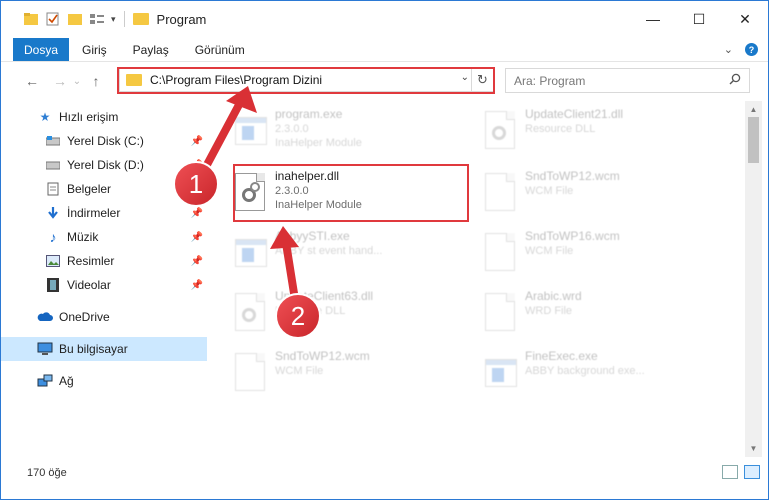  Describe the element at coordinates (309, 114) in the screenshot. I see `file-name: program.exe` at that location.